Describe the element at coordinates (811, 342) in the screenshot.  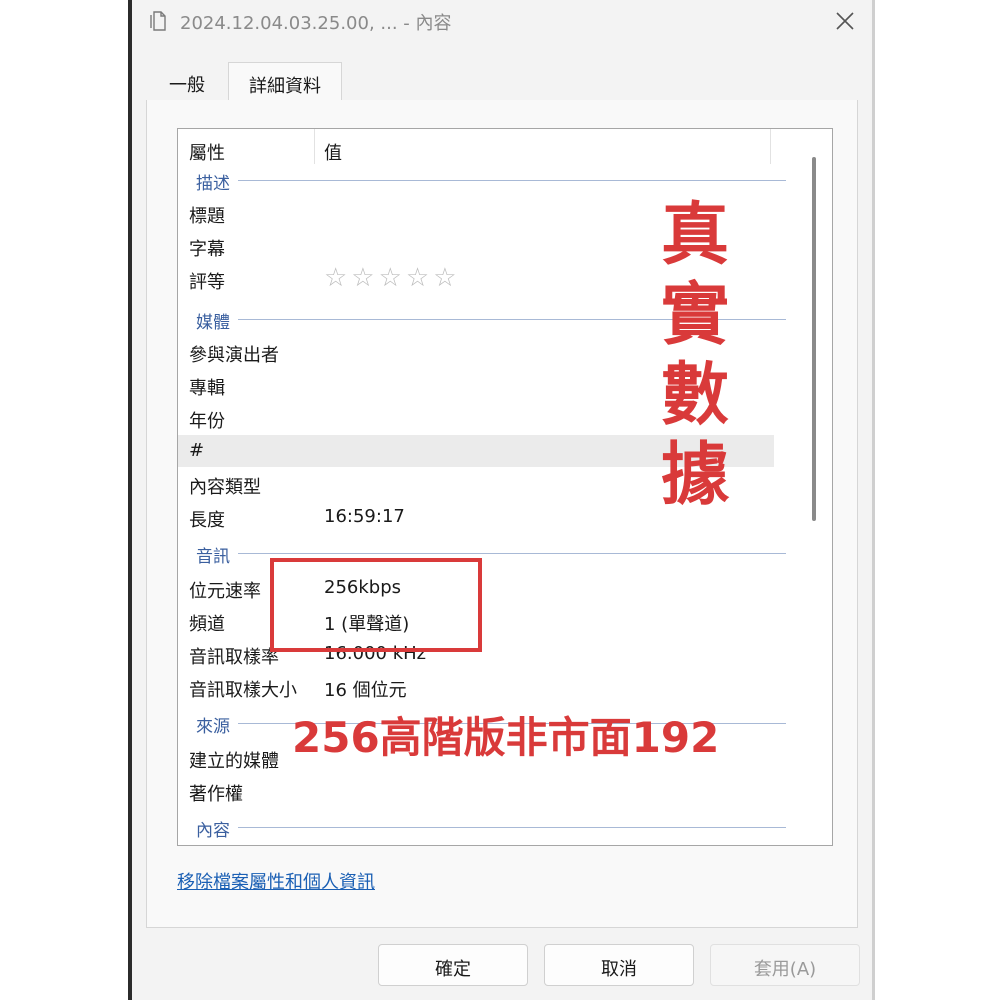
I see `vertical-scrollbar` at that location.